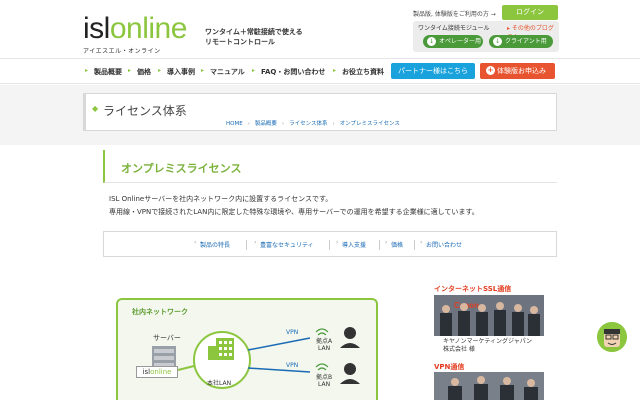 The image size is (640, 400). I want to click on case-photo-graphic, so click(489, 386).